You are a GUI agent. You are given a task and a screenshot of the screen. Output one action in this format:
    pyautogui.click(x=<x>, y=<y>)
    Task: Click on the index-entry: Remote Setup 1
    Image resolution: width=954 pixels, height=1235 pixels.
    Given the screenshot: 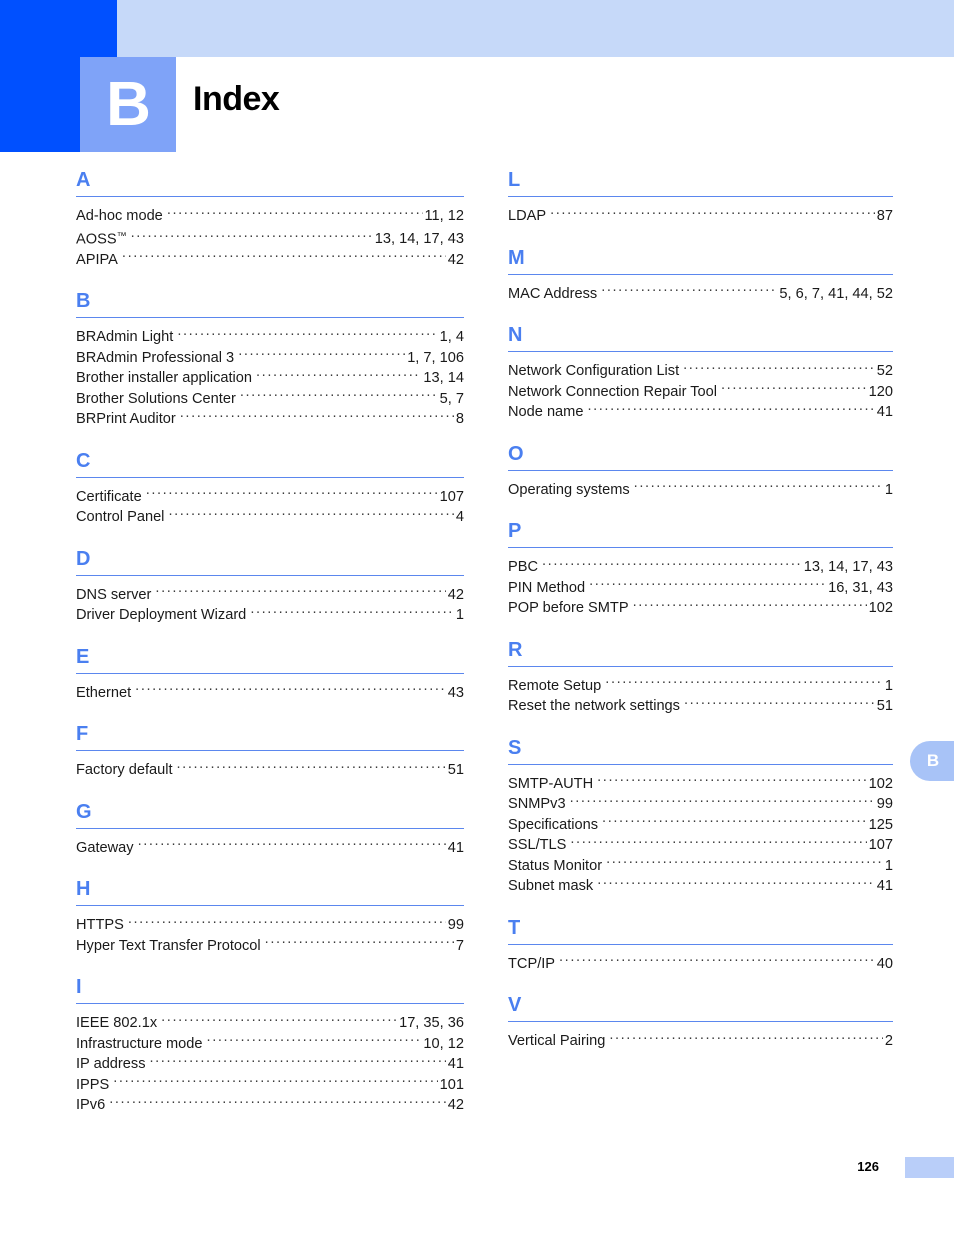 What is the action you would take?
    pyautogui.click(x=700, y=686)
    